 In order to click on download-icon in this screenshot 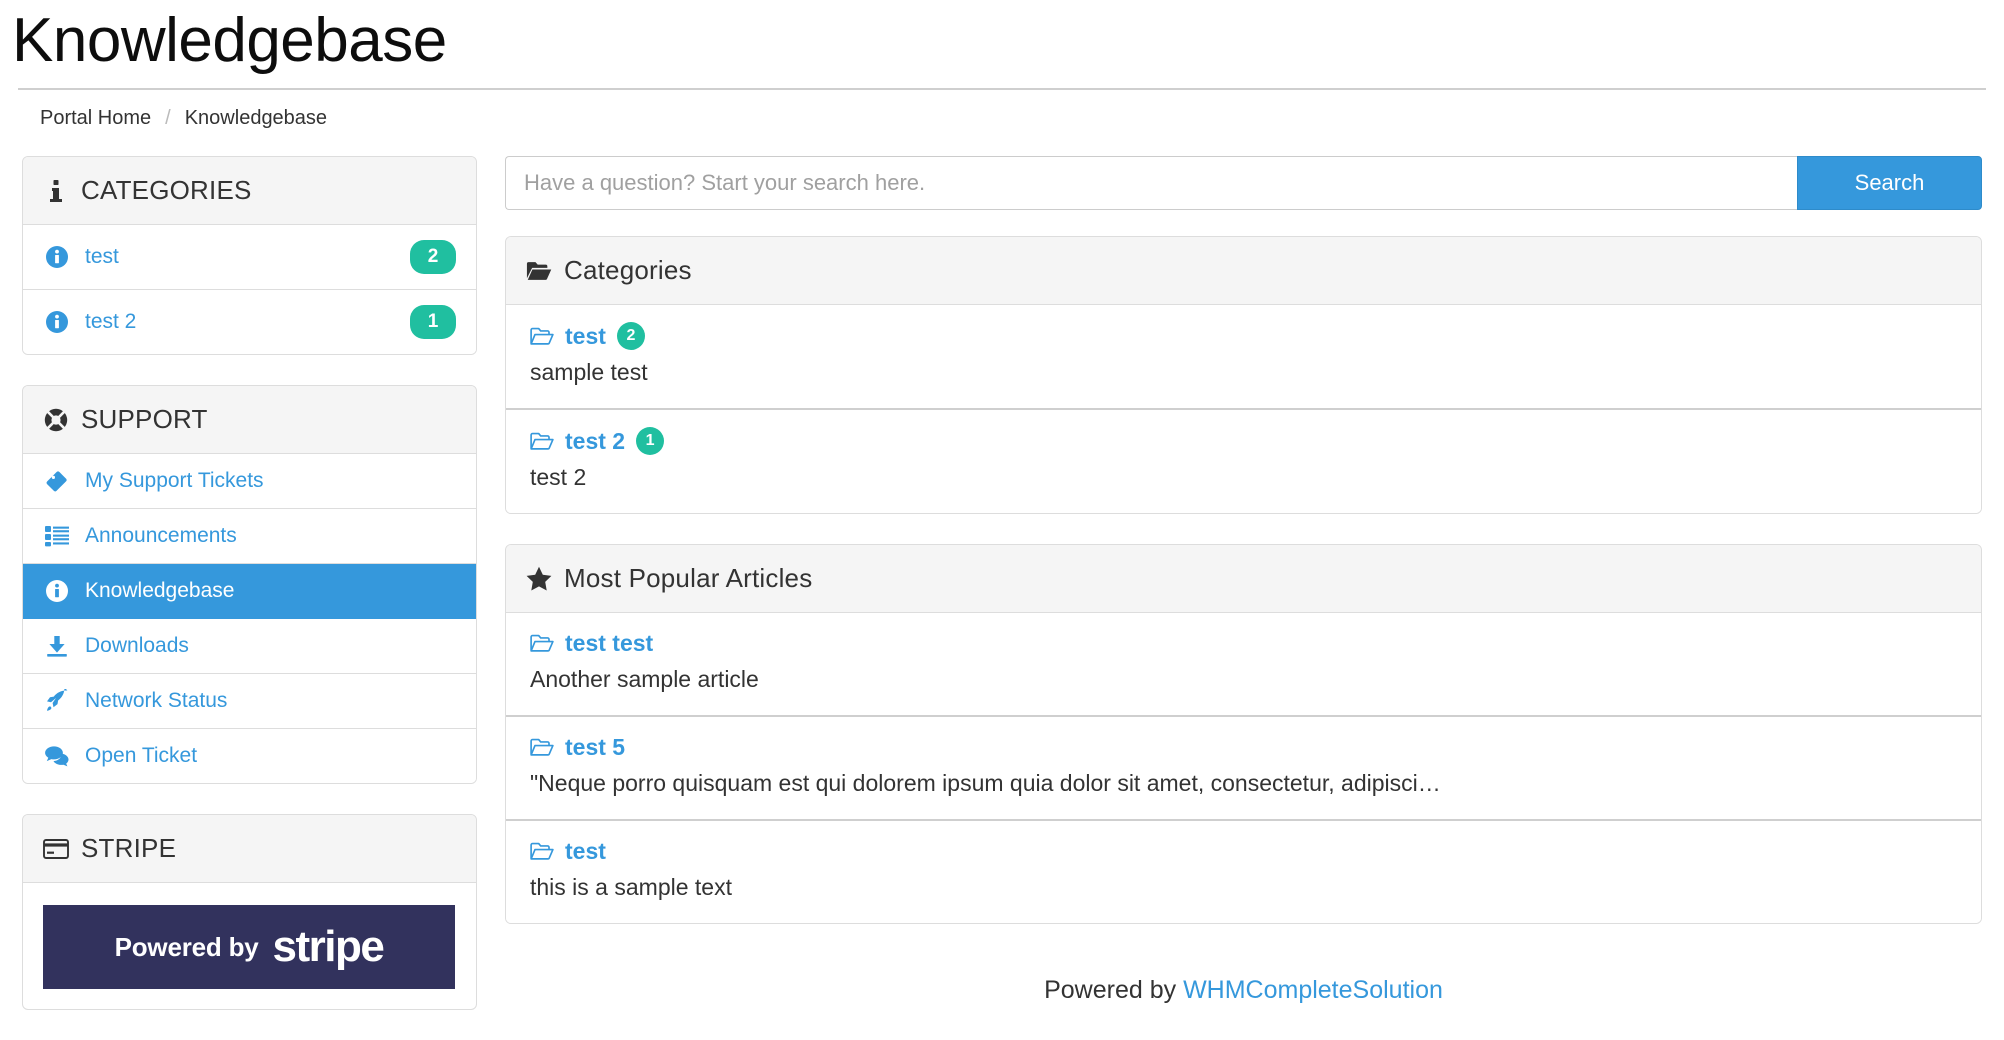, I will do `click(57, 646)`.